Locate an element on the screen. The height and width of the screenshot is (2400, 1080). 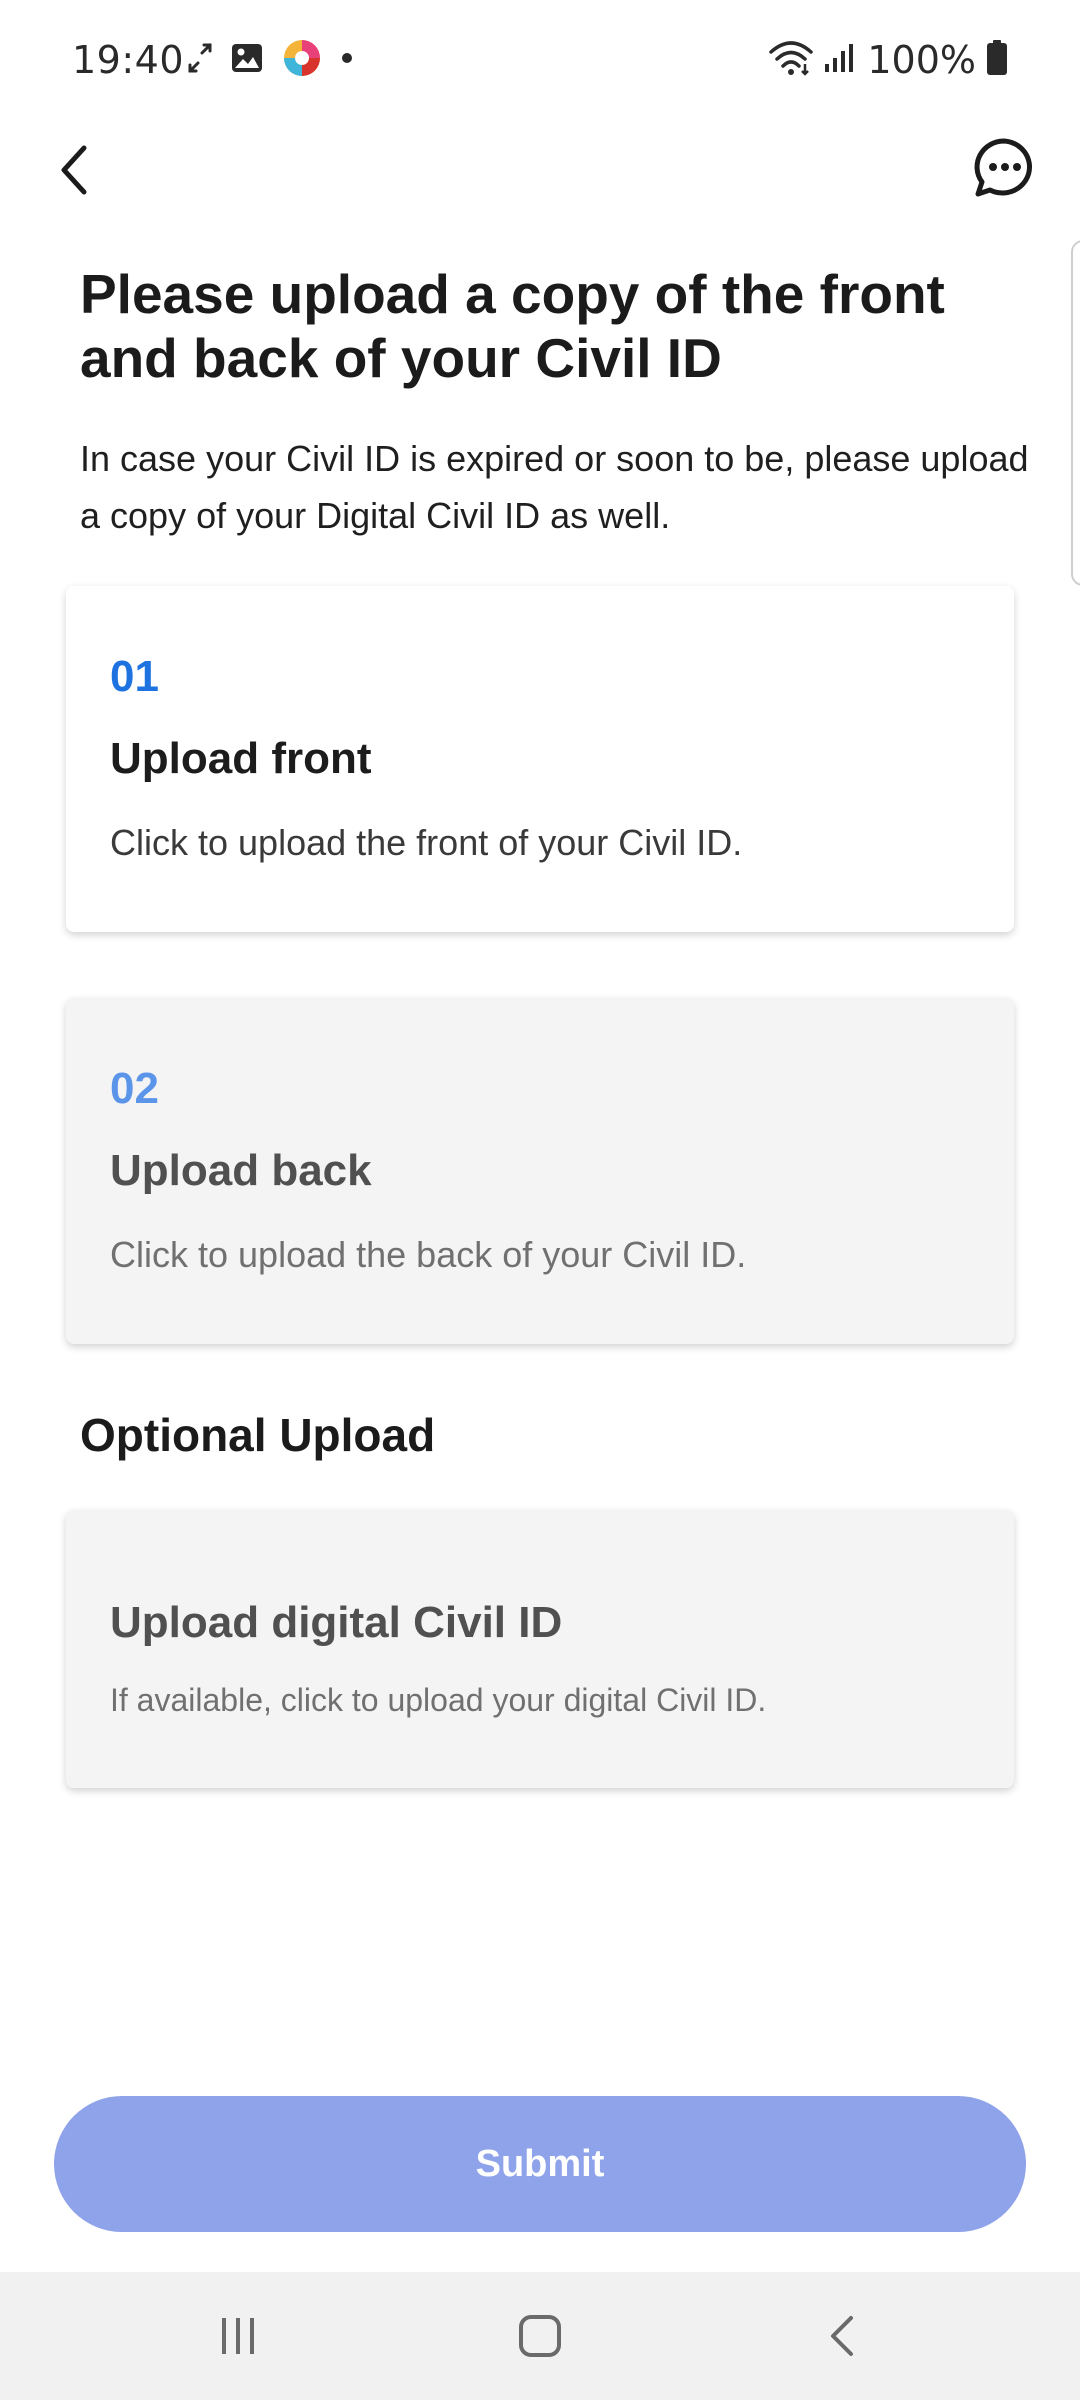
recent-apps-button is located at coordinates (238, 2336).